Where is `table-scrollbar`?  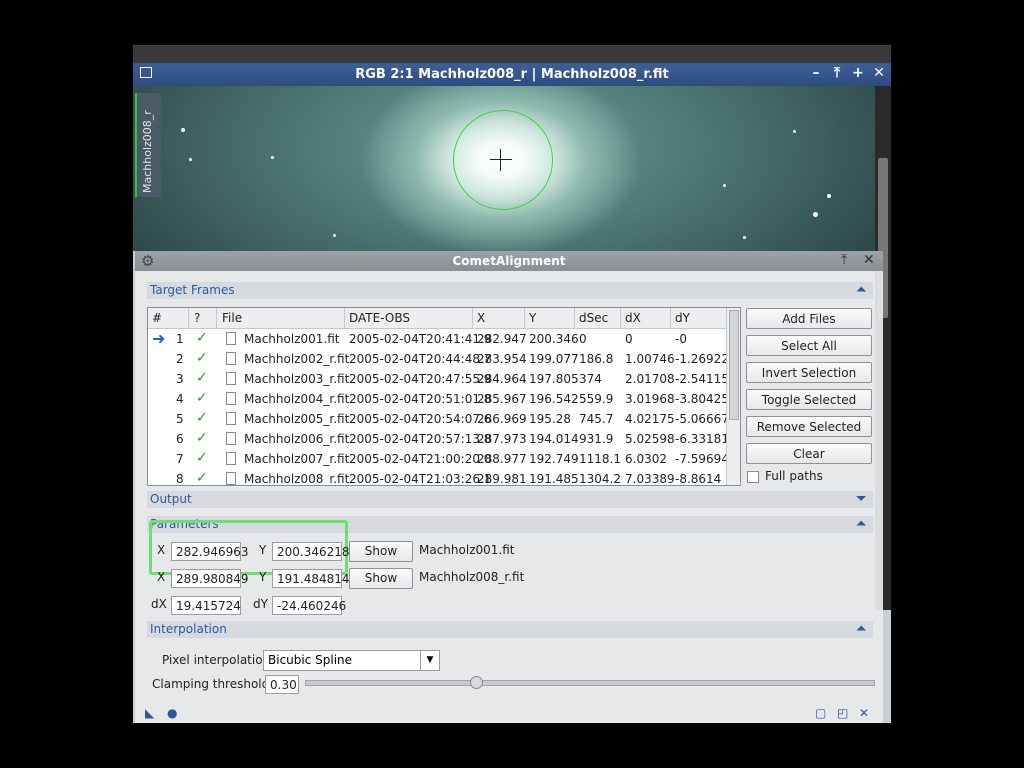
table-scrollbar is located at coordinates (733, 396).